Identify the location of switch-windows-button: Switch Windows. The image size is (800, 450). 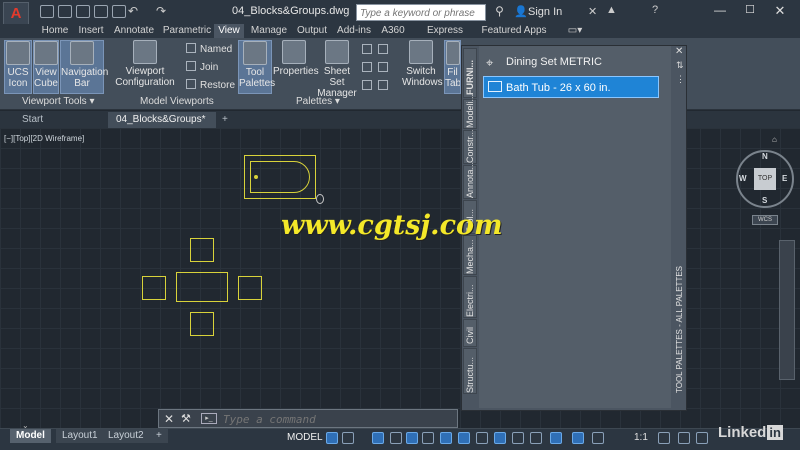
(422, 67).